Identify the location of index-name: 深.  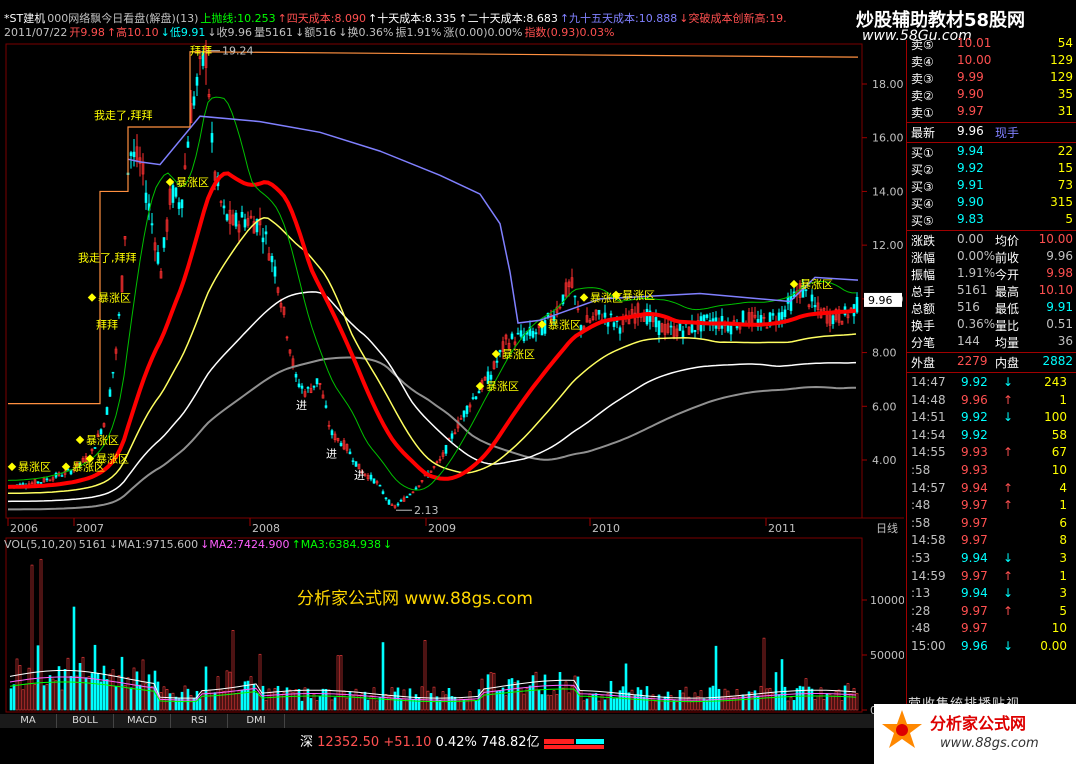
(307, 742).